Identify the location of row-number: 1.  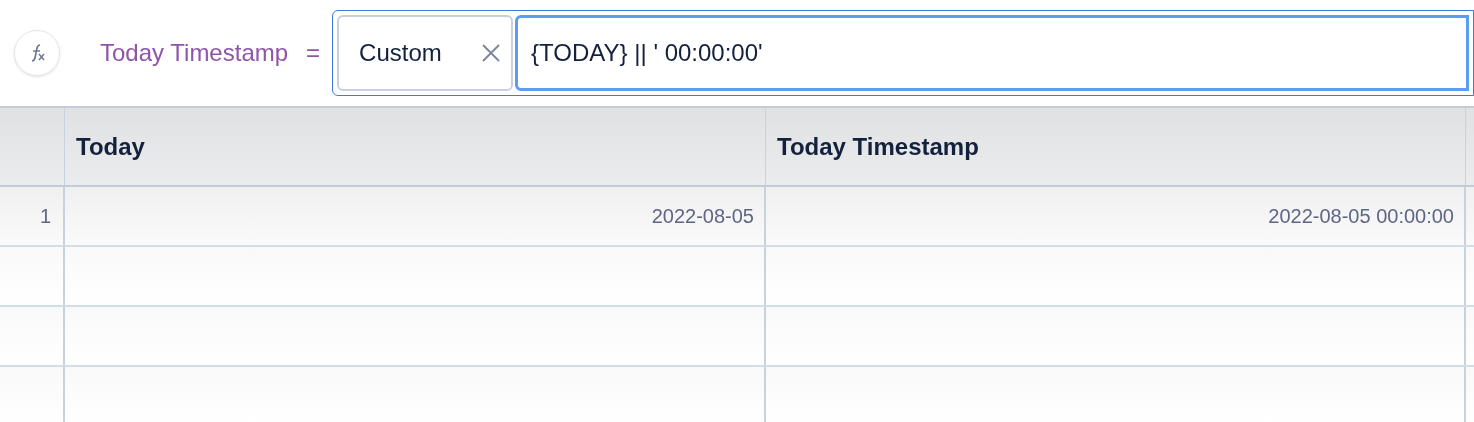
(45, 216).